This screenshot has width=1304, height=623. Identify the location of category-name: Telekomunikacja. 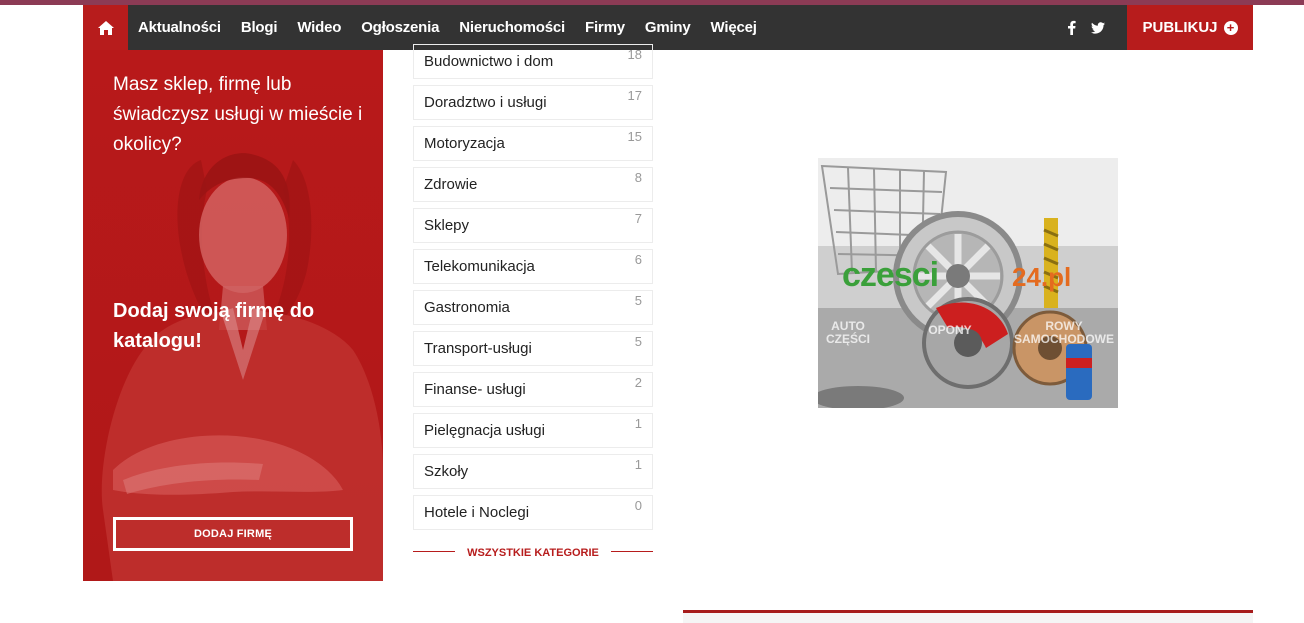
(479, 266).